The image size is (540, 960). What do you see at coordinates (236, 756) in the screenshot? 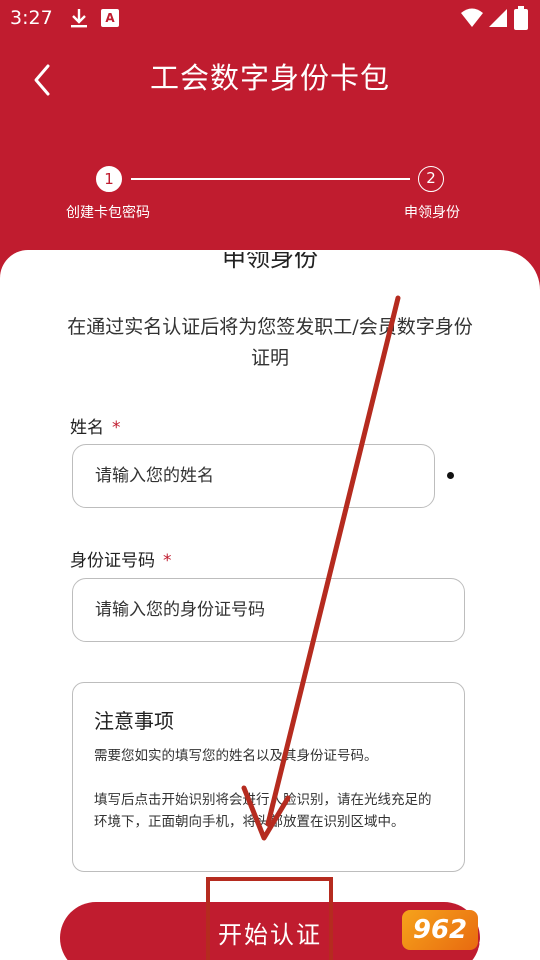
I see `notice-paragraph-1: 需要您如实的填写您的姓名以及其身份证号码。` at bounding box center [236, 756].